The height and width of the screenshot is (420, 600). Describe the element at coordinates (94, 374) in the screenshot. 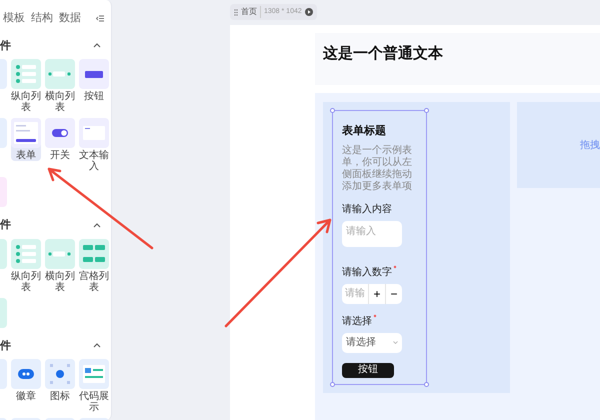

I see `code-icon` at that location.